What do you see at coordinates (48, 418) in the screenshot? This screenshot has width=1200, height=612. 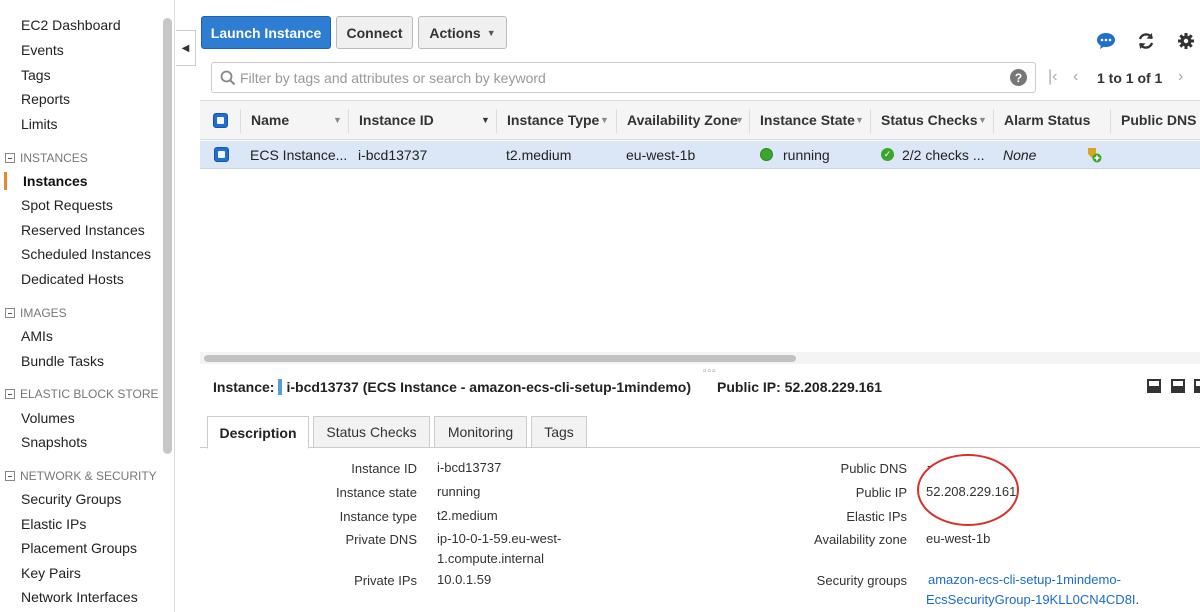 I see `nav-volumes: Volumes` at bounding box center [48, 418].